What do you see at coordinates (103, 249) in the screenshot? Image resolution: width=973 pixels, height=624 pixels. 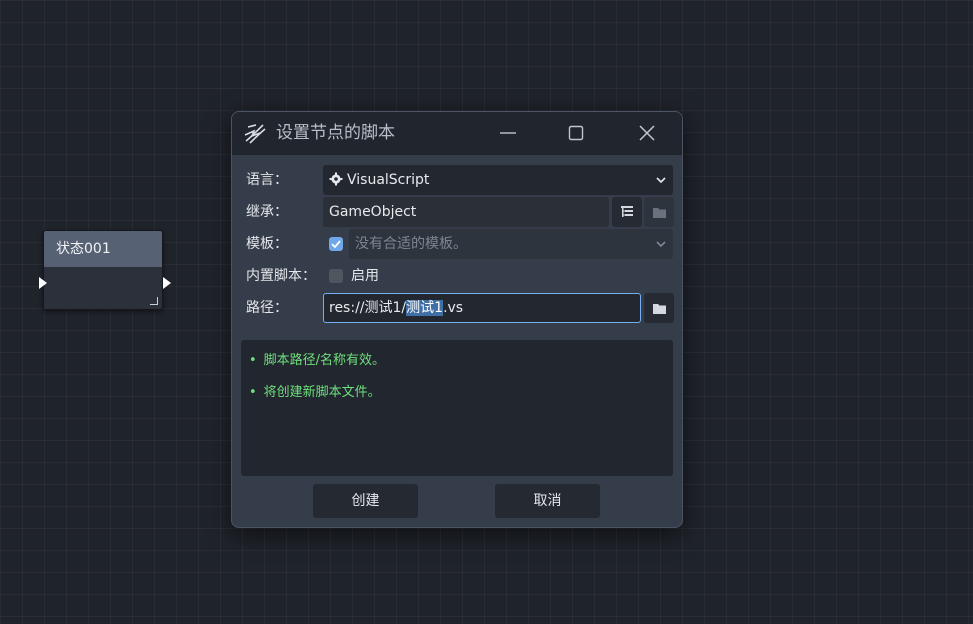 I see `state-node-title: 状态001` at bounding box center [103, 249].